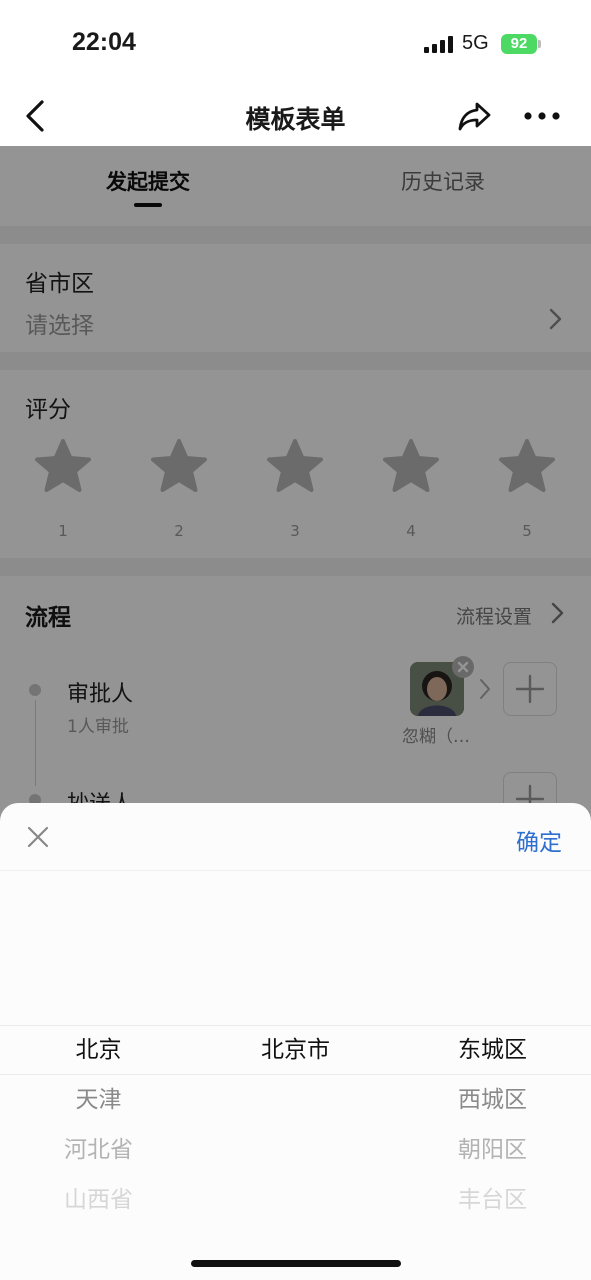  Describe the element at coordinates (492, 1150) in the screenshot. I see `district-option: 朝阳区` at that location.